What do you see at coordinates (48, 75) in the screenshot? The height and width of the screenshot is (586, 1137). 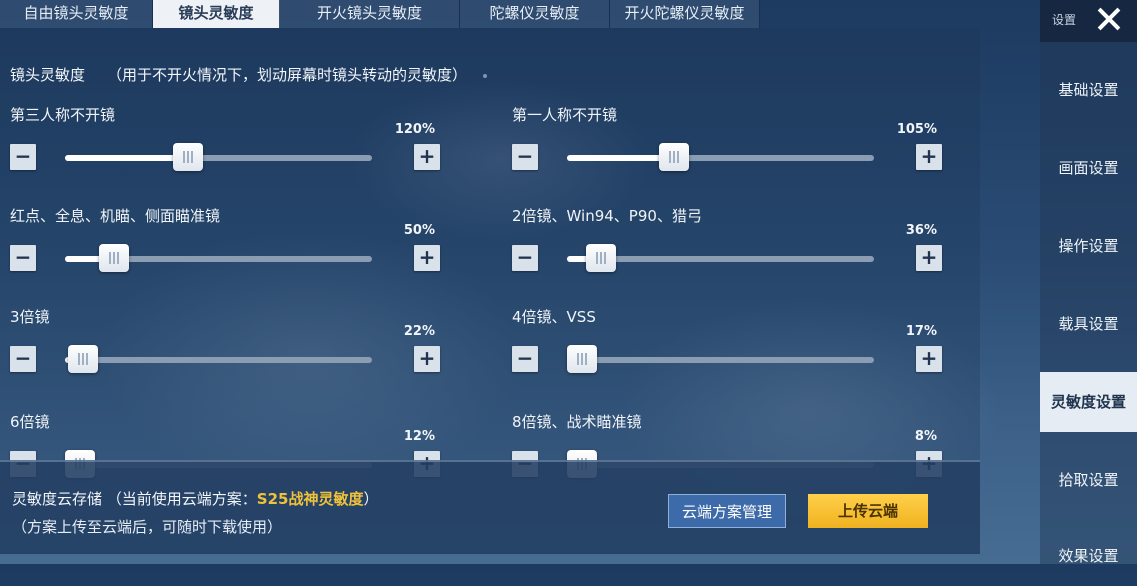 I see `section-title-text: 镜头灵敏度` at bounding box center [48, 75].